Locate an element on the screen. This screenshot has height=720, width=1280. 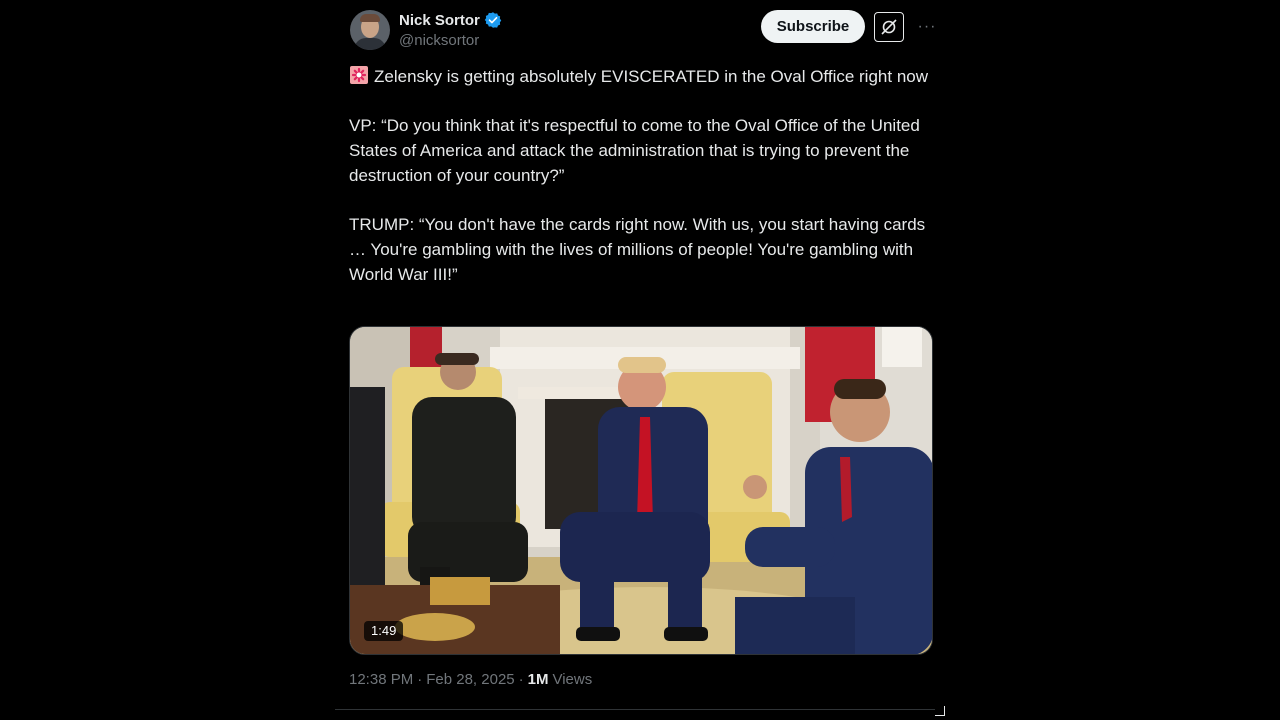
views-label: Views is located at coordinates (572, 679).